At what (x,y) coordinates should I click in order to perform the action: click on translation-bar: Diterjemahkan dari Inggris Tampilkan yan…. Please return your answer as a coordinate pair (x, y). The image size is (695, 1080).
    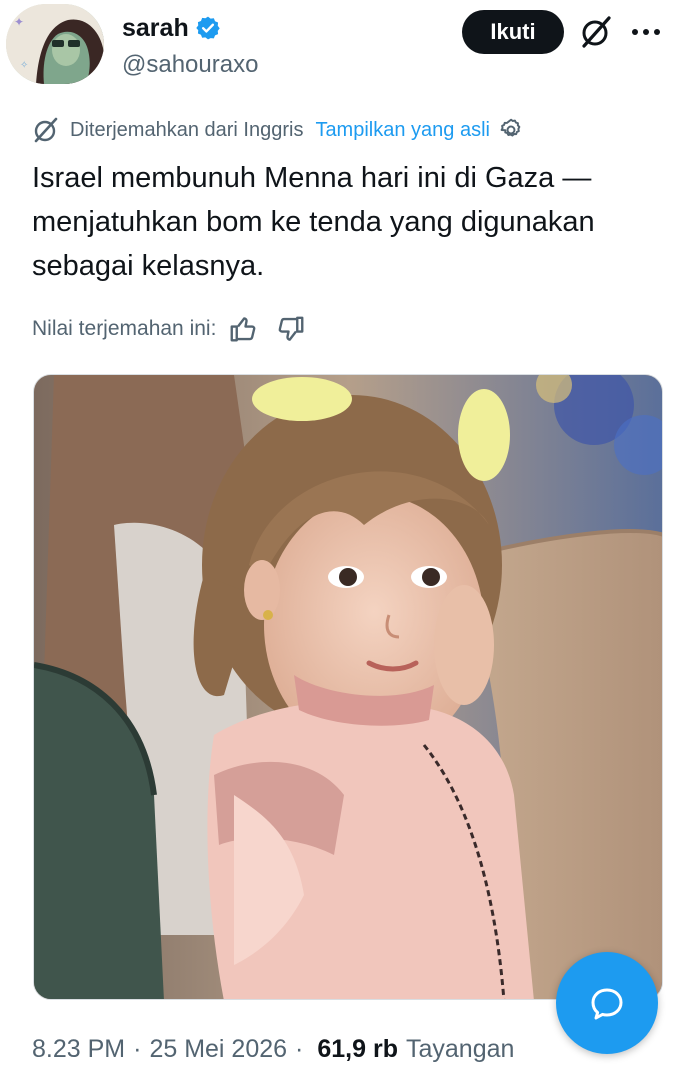
    Looking at the image, I should click on (278, 130).